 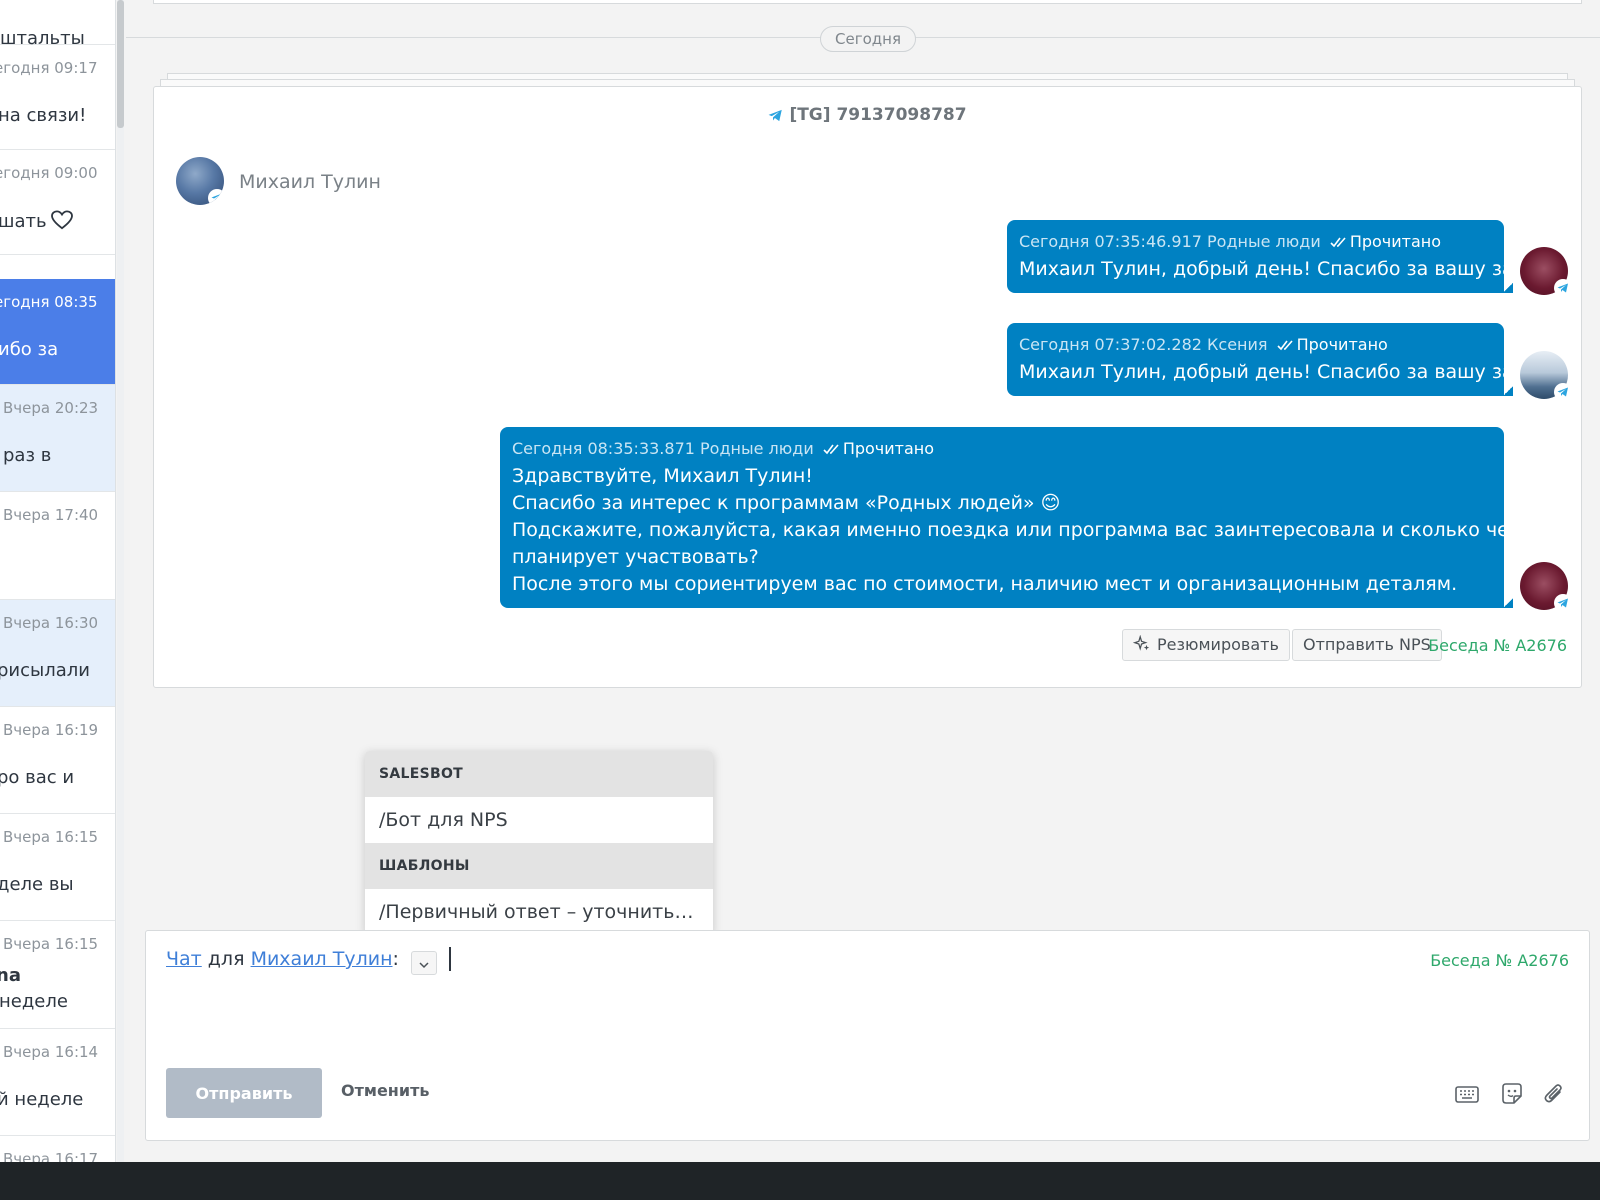 What do you see at coordinates (23, 221) in the screenshot?
I see `conversation-preview-text: шать` at bounding box center [23, 221].